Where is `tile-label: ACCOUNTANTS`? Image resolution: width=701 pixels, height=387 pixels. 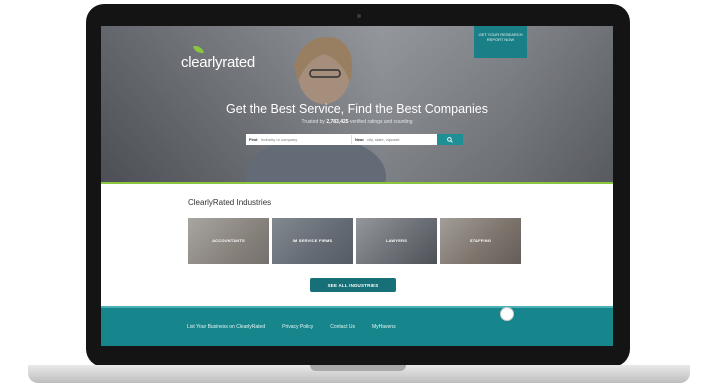 tile-label: ACCOUNTANTS is located at coordinates (228, 240).